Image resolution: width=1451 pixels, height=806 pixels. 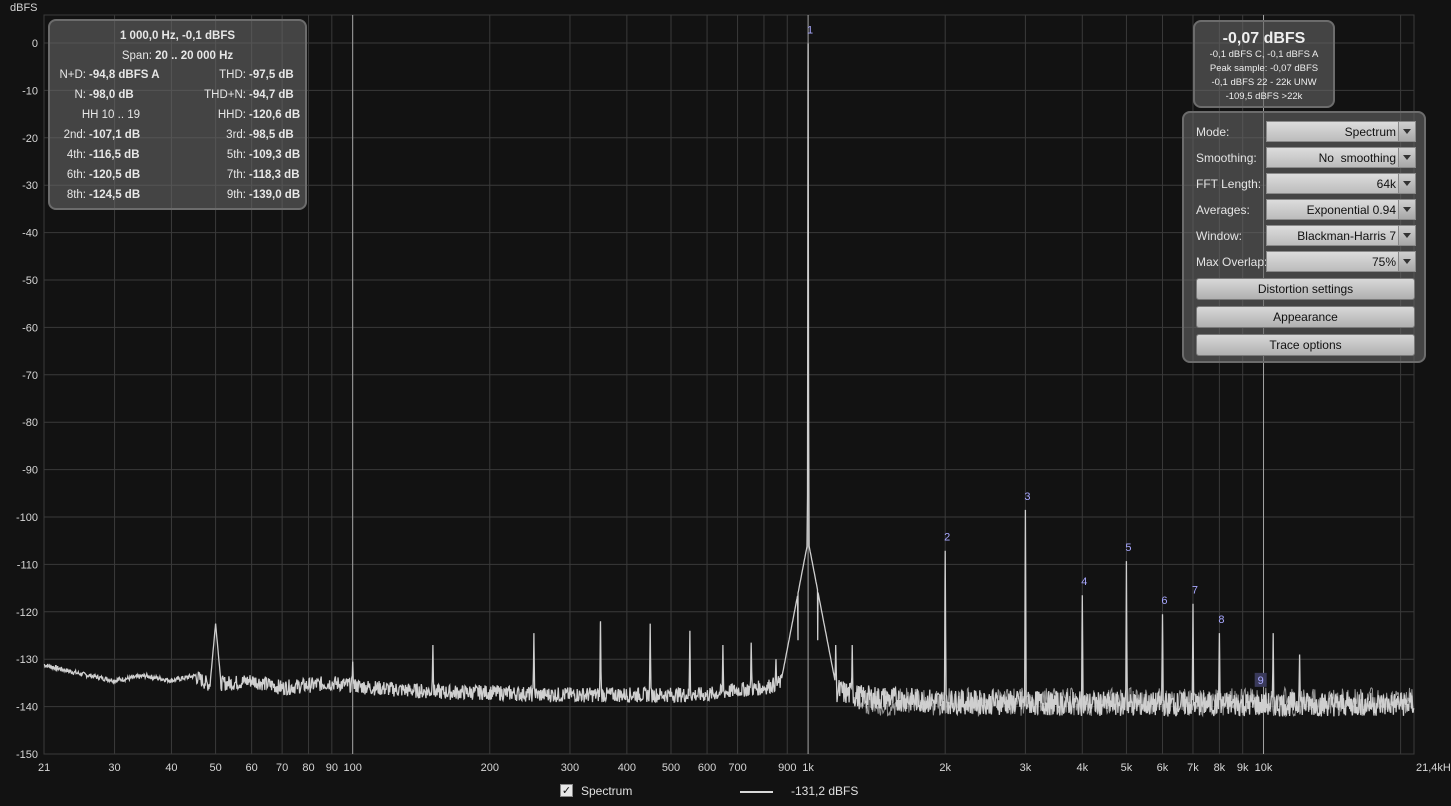 What do you see at coordinates (177, 118) in the screenshot?
I see `distortion-row: HH 10 .. 19 HHD: -120,6 dB` at bounding box center [177, 118].